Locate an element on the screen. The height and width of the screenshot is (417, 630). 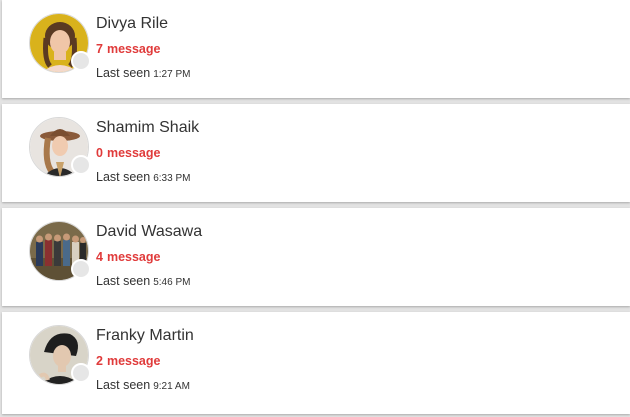
contact-name: David Wasawa is located at coordinates (149, 231).